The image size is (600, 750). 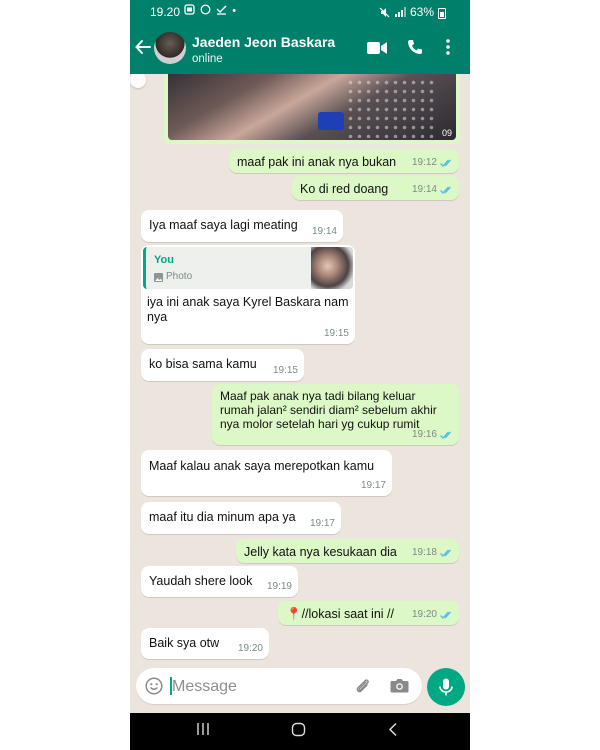 I want to click on image-message: 09, so click(x=312, y=109).